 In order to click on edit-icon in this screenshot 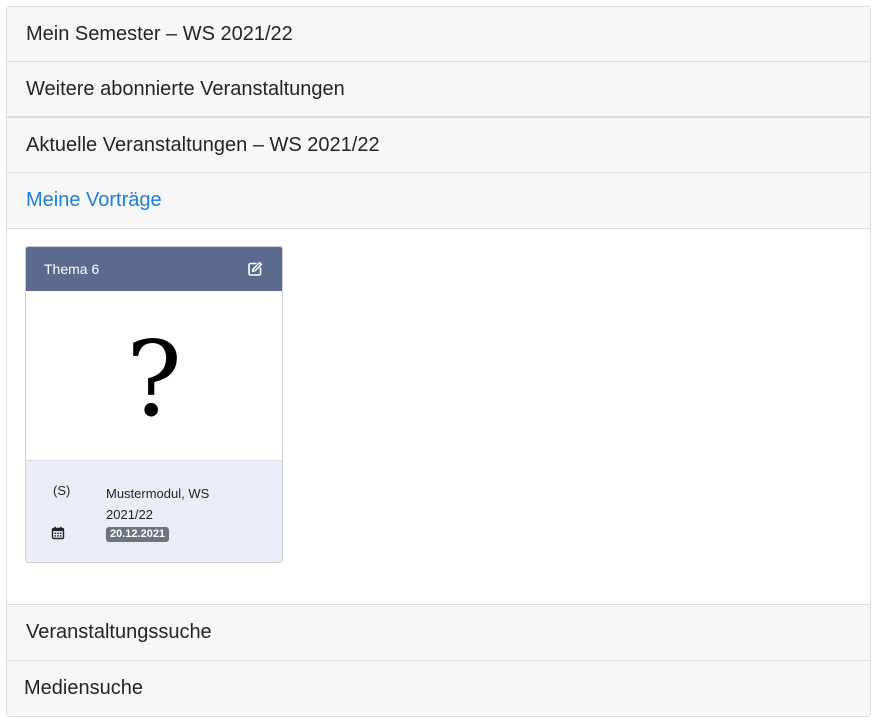, I will do `click(255, 269)`.